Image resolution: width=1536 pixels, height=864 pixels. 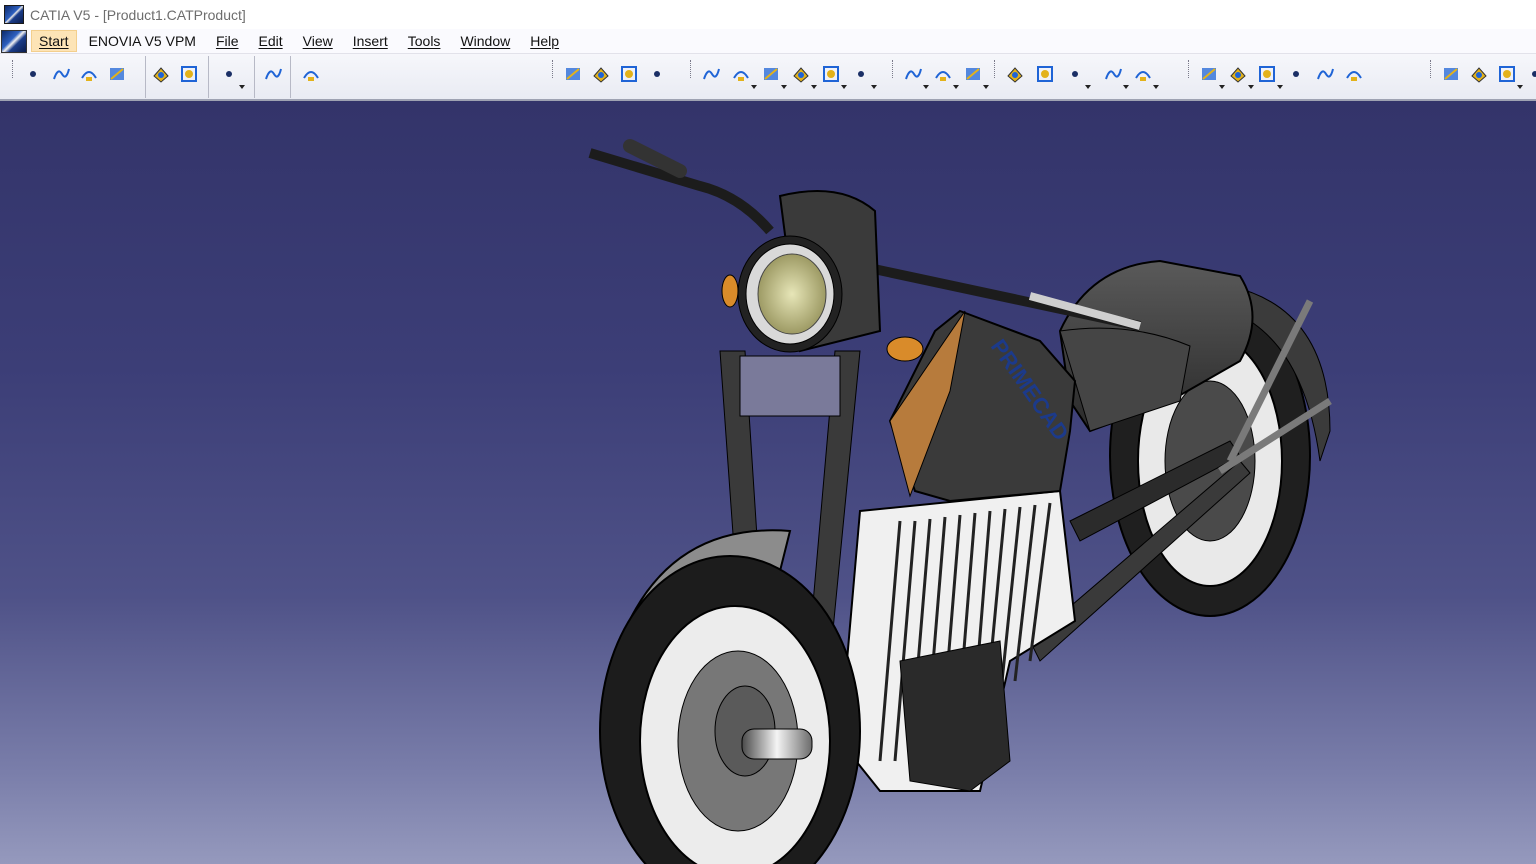 I want to click on fuel-tank: PRIMECAD, so click(x=982, y=406).